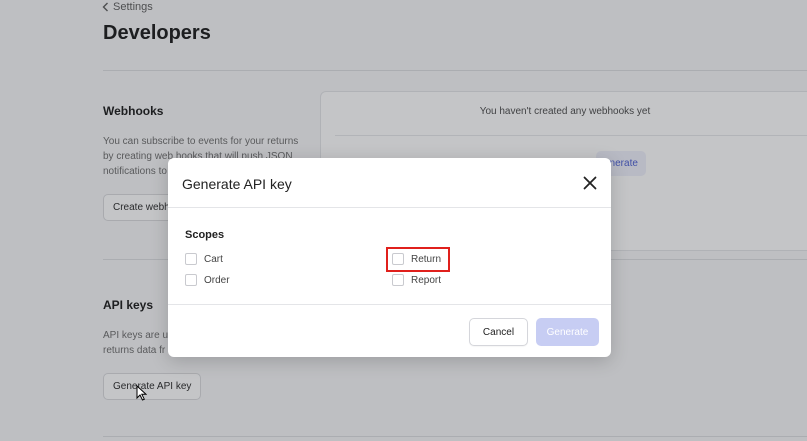 The image size is (807, 441). I want to click on highlight-box, so click(418, 259).